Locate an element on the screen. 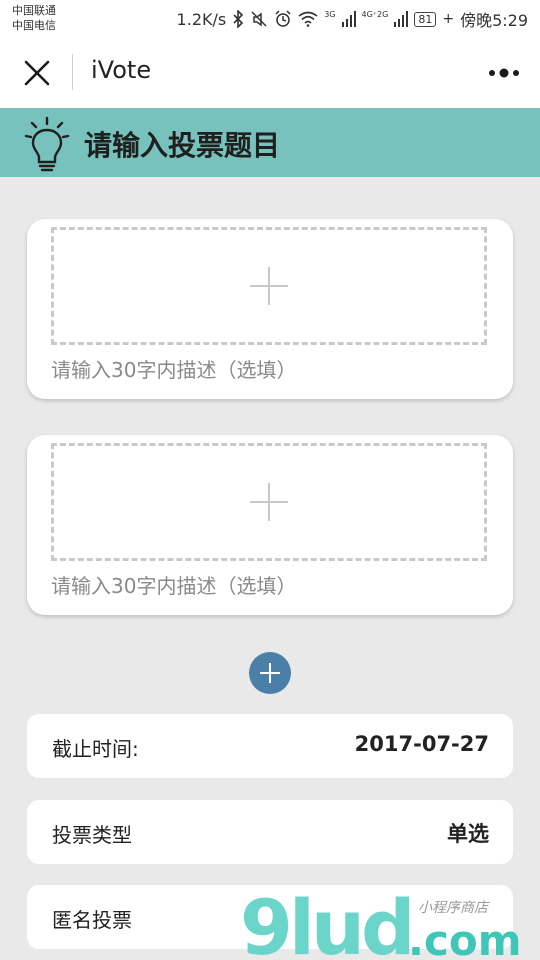  deadline-value: 2017-07-27 is located at coordinates (422, 744).